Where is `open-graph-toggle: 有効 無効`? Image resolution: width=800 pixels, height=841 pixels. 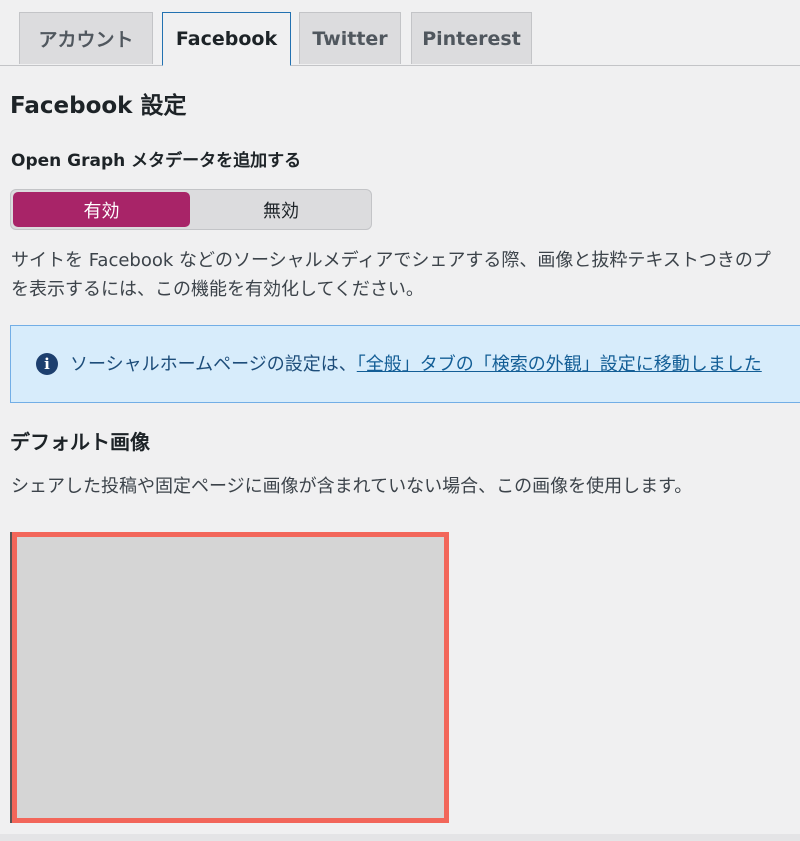 open-graph-toggle: 有効 無効 is located at coordinates (191, 209).